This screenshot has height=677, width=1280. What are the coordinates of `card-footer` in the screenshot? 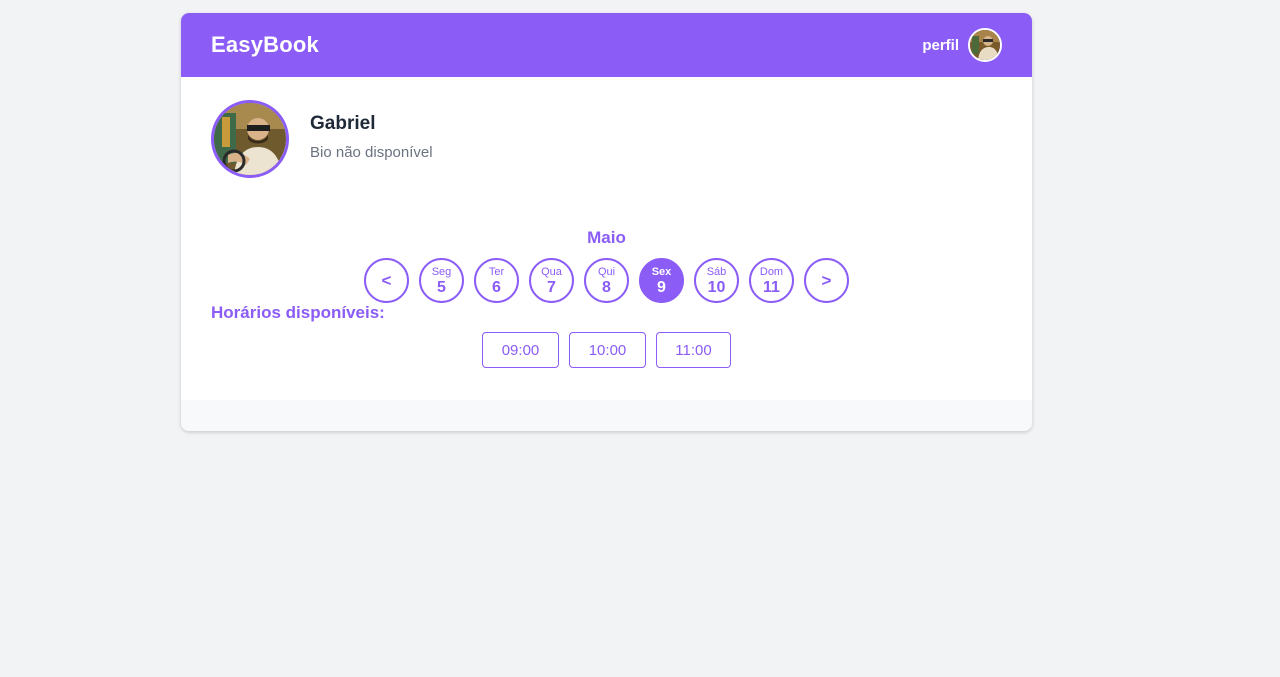 It's located at (606, 415).